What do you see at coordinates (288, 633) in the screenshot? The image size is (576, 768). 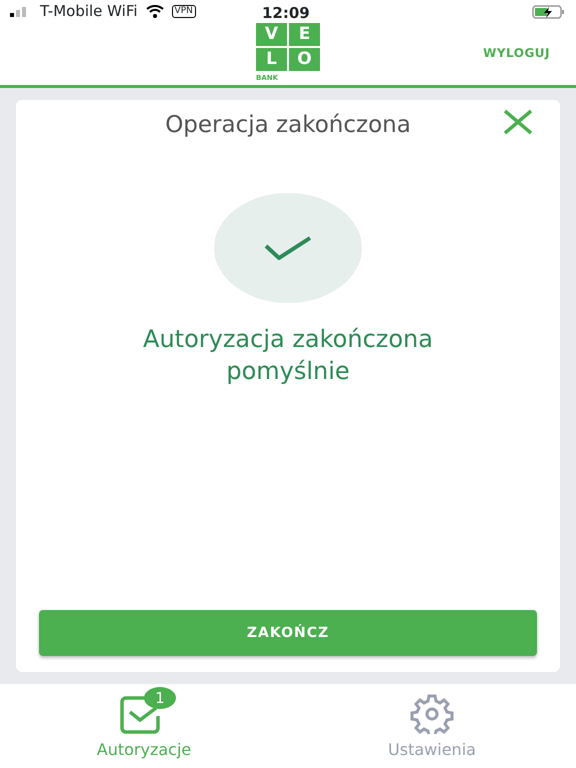 I see `finish-button: ZAKOŃCZ` at bounding box center [288, 633].